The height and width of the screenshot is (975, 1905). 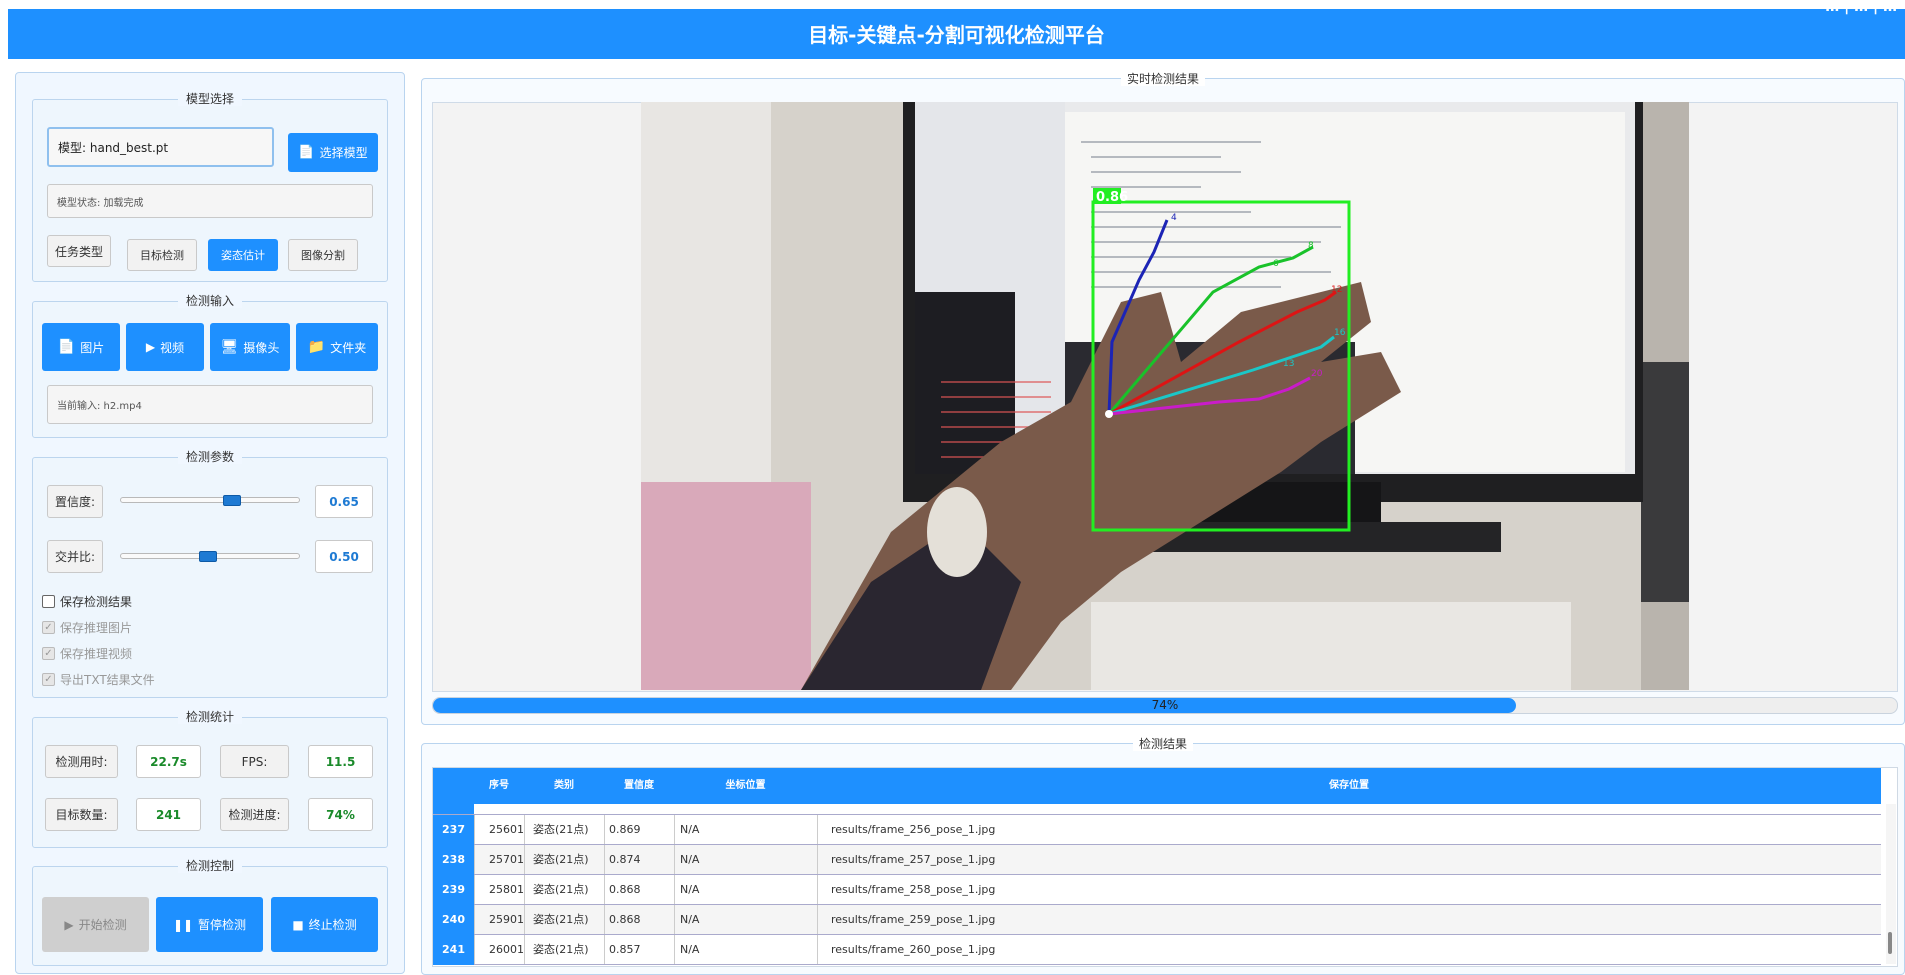 I want to click on cell-confidence: 0.874, so click(x=625, y=859).